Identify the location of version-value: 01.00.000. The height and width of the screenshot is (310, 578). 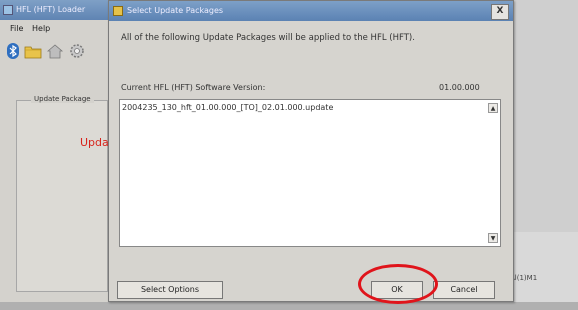
(459, 87).